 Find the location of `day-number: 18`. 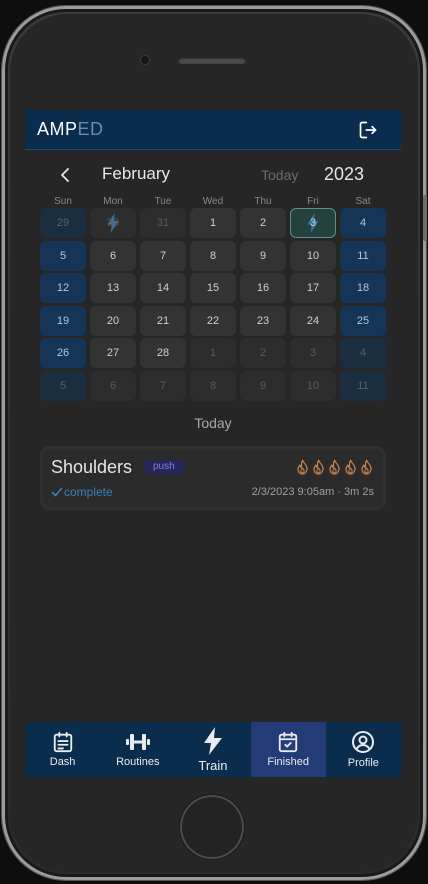

day-number: 18 is located at coordinates (363, 288).